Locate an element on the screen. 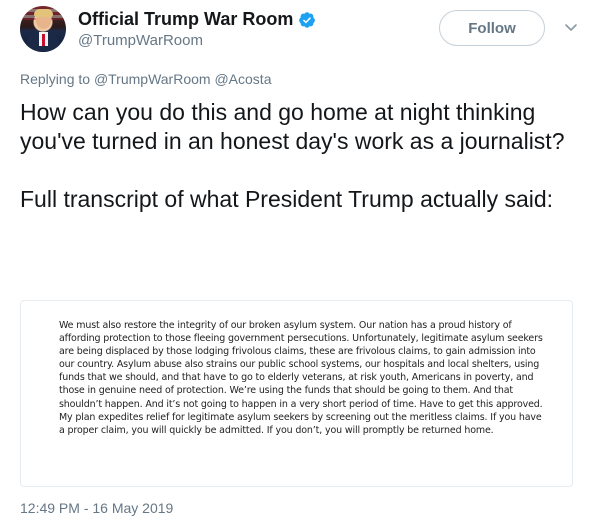 The image size is (593, 526). tweet-timestamp: 12:49 PM - 16 May 2019 is located at coordinates (96, 508).